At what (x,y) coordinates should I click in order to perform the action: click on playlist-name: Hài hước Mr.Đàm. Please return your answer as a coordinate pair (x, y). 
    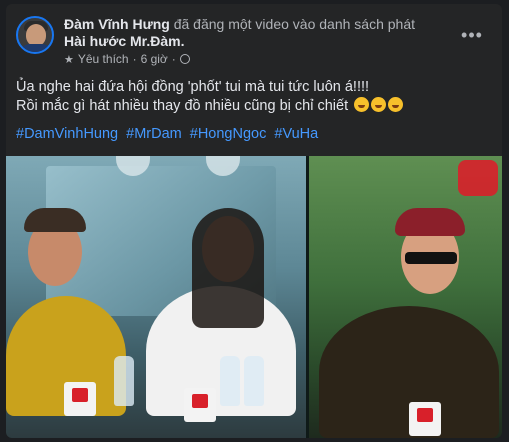
    Looking at the image, I should click on (122, 41).